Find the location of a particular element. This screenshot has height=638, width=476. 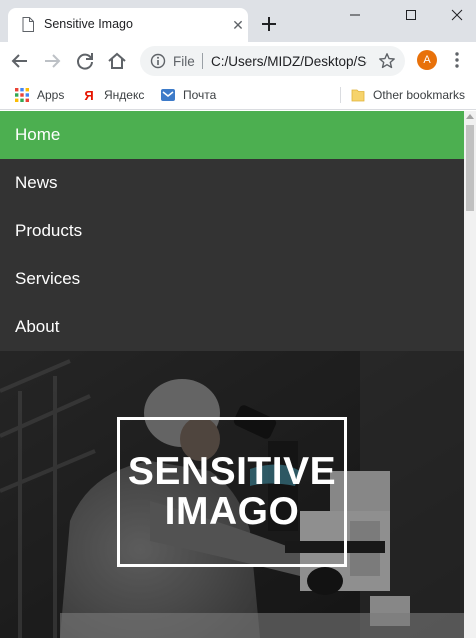

close-tab-icon: ✕ is located at coordinates (238, 25).